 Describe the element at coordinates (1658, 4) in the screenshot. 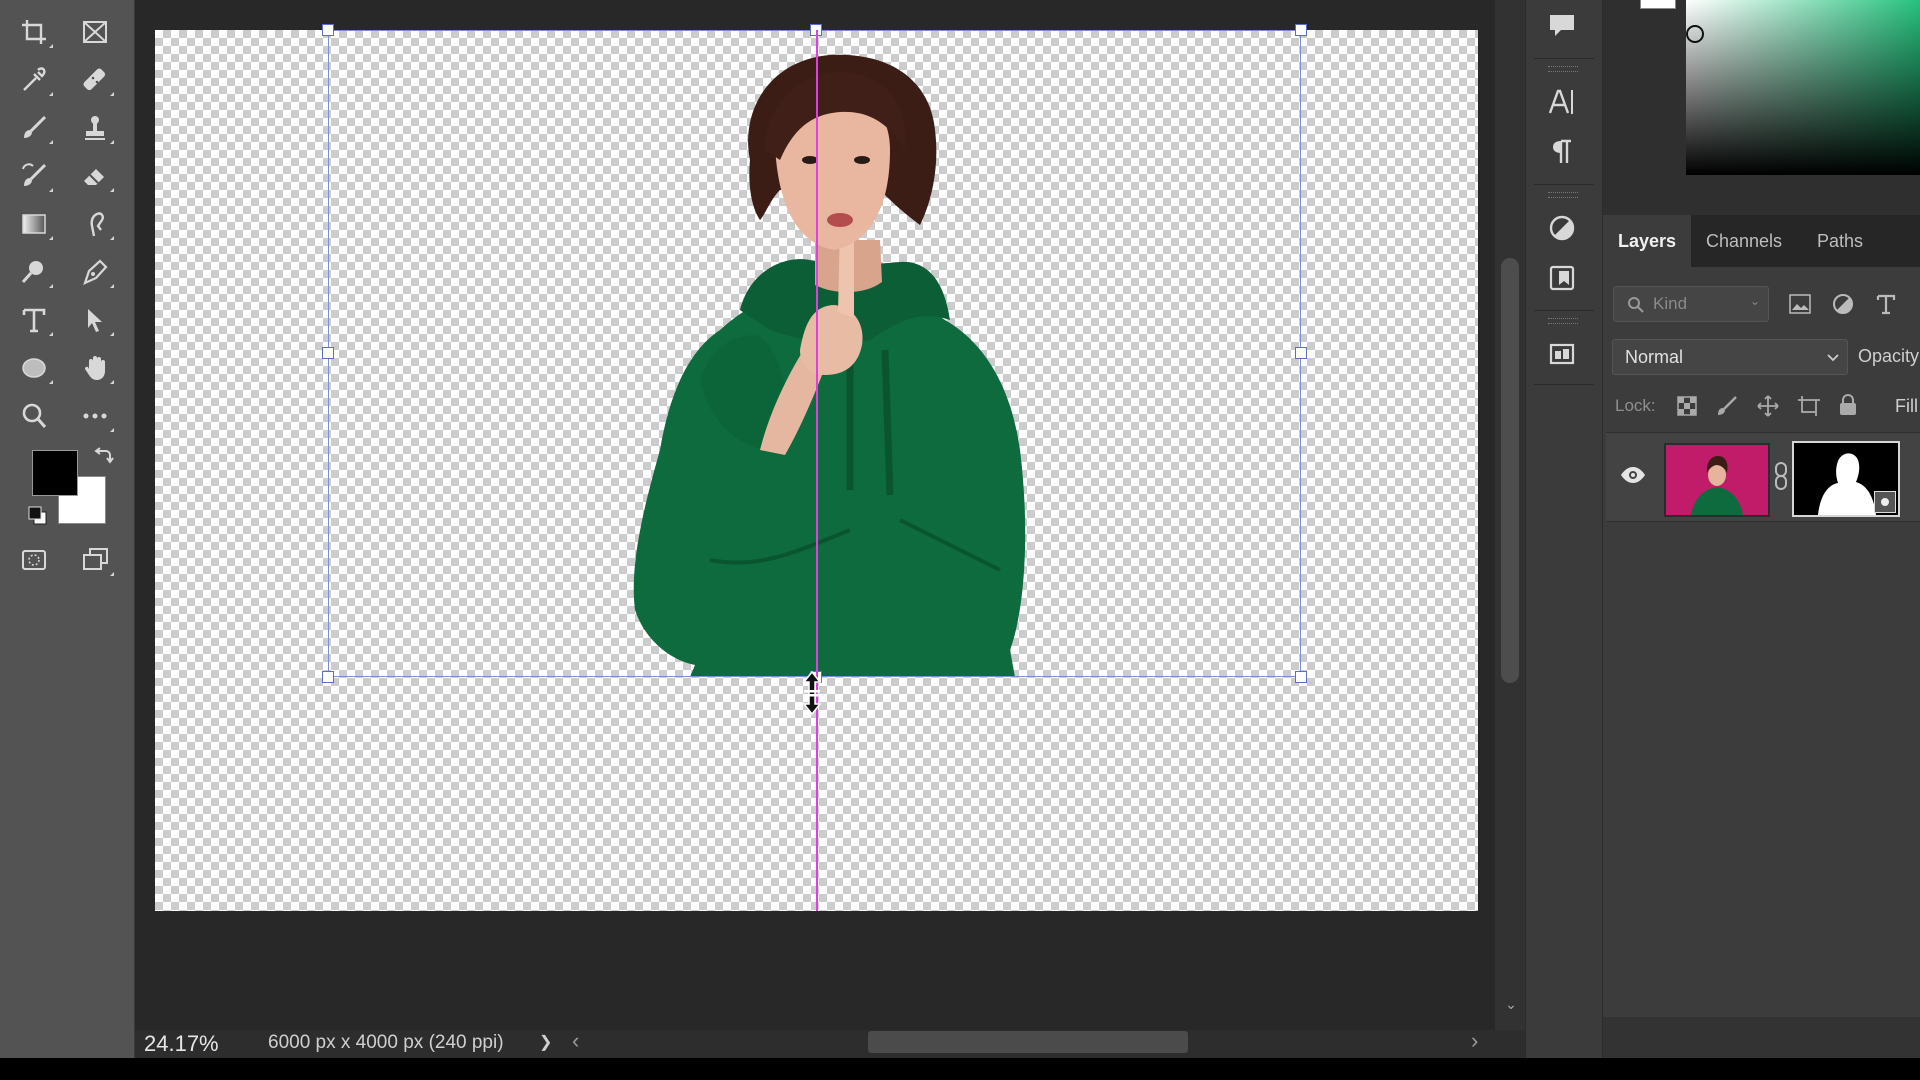

I see `color-swatch-current` at that location.